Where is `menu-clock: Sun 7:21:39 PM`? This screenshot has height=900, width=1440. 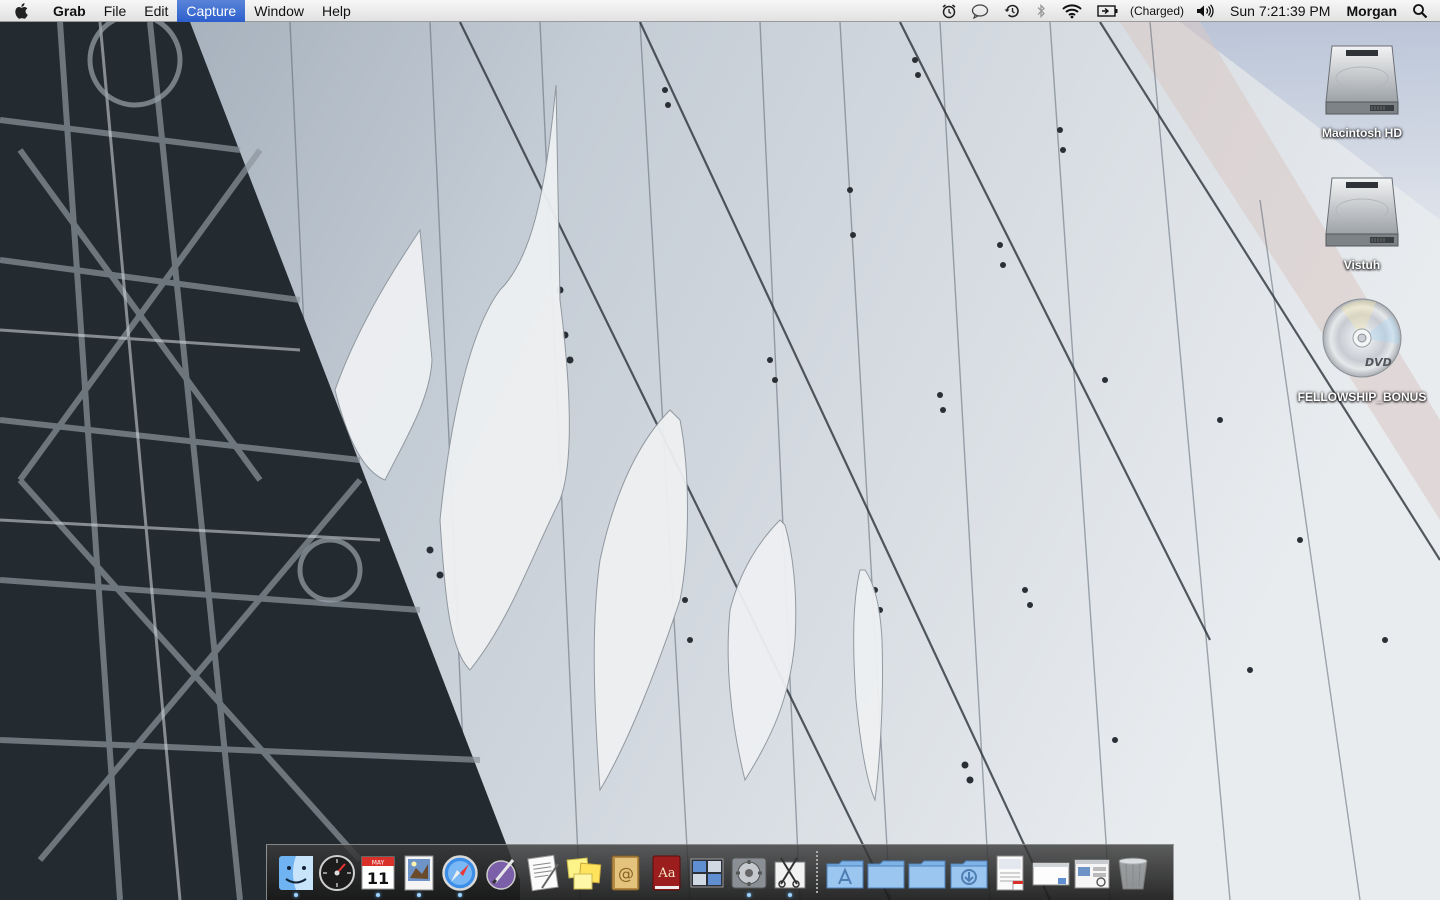
menu-clock: Sun 7:21:39 PM is located at coordinates (1280, 11).